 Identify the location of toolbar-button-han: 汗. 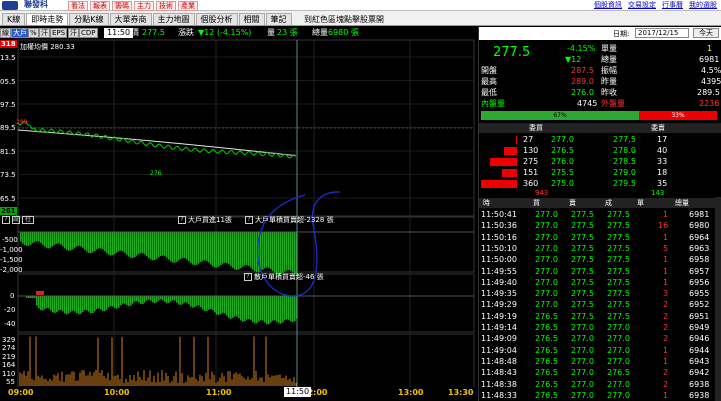
(44, 33).